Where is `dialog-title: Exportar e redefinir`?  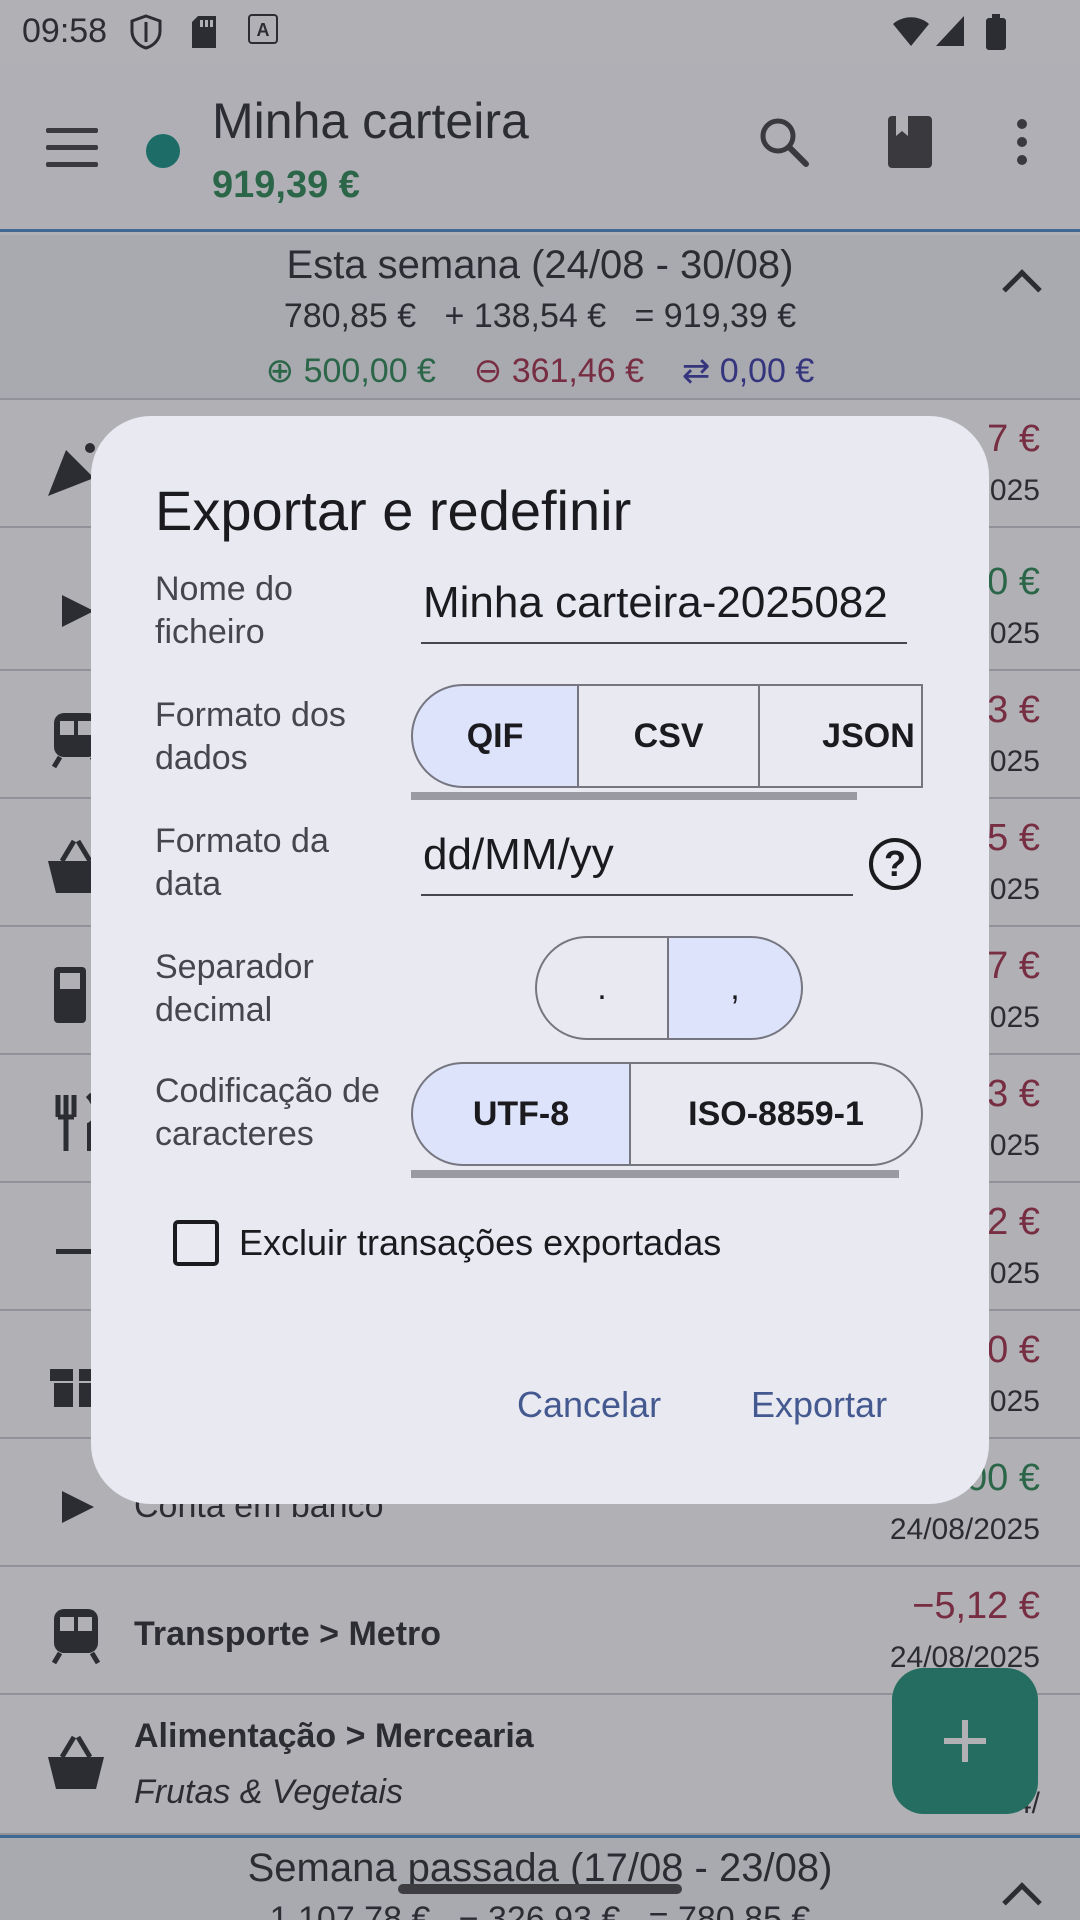 dialog-title: Exportar e redefinir is located at coordinates (393, 510).